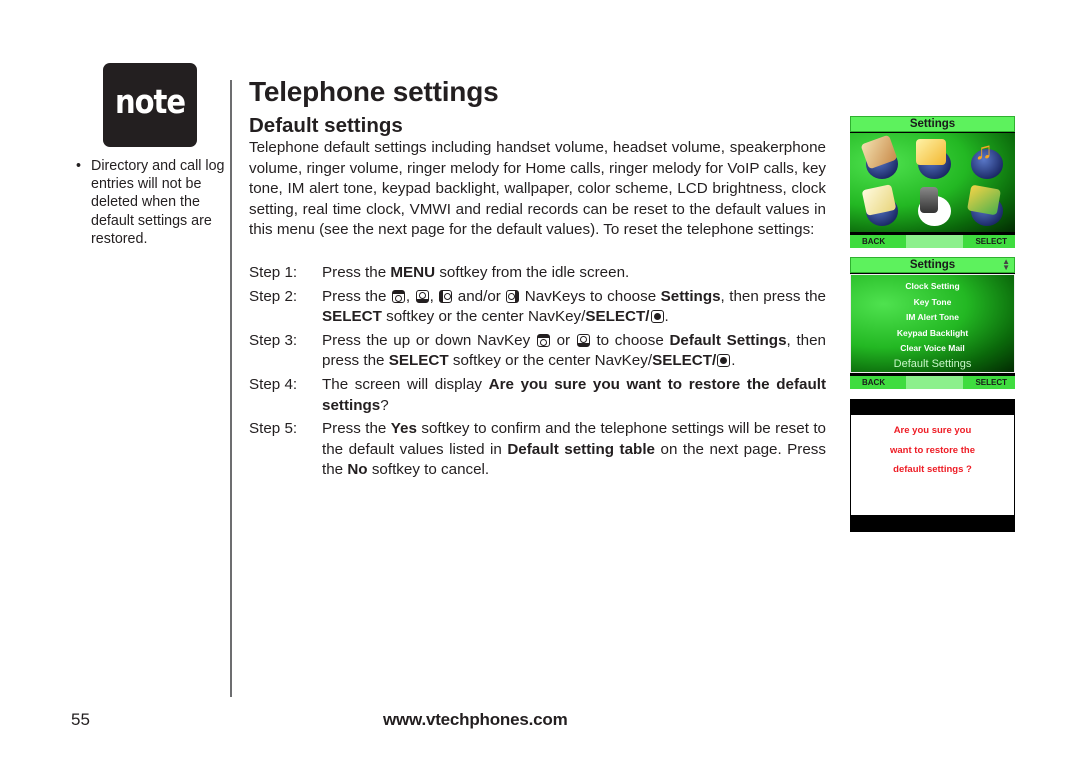  Describe the element at coordinates (932, 287) in the screenshot. I see `menu-item: Clock Setting` at that location.